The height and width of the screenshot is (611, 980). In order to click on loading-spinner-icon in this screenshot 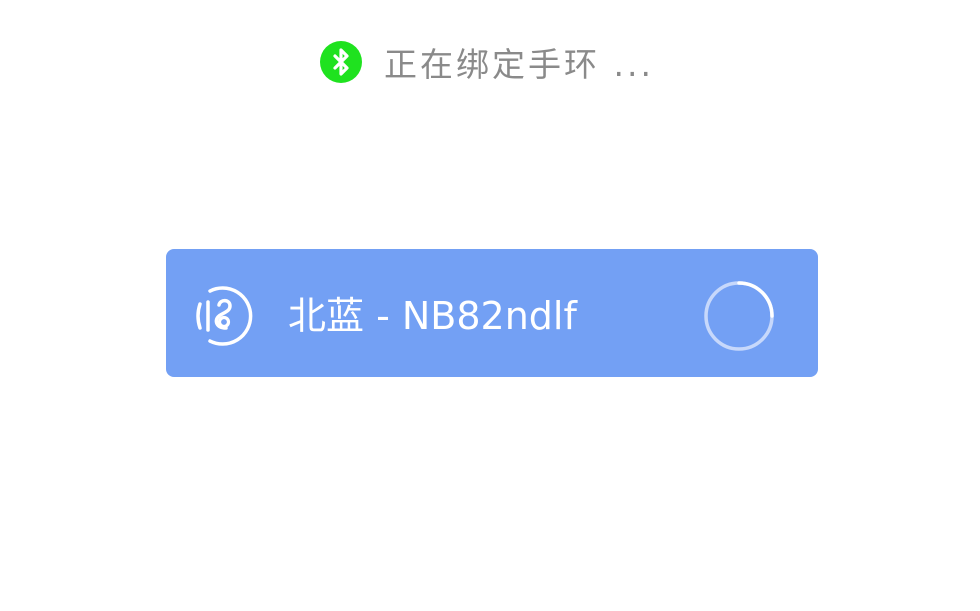, I will do `click(739, 316)`.